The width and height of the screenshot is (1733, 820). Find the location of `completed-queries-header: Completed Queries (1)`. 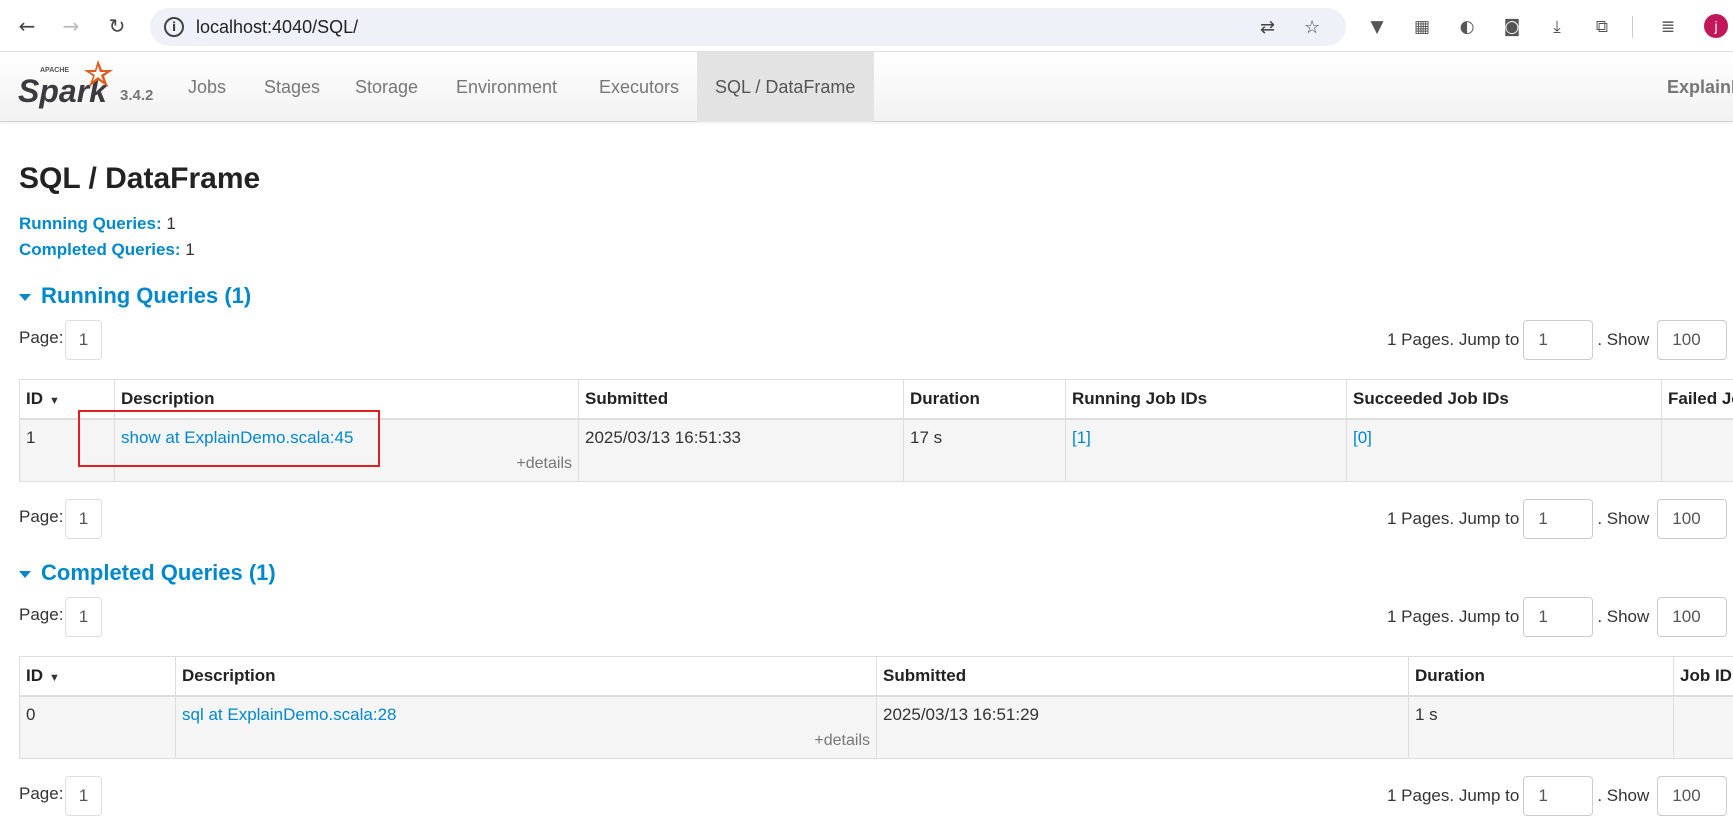

completed-queries-header: Completed Queries (1) is located at coordinates (147, 573).